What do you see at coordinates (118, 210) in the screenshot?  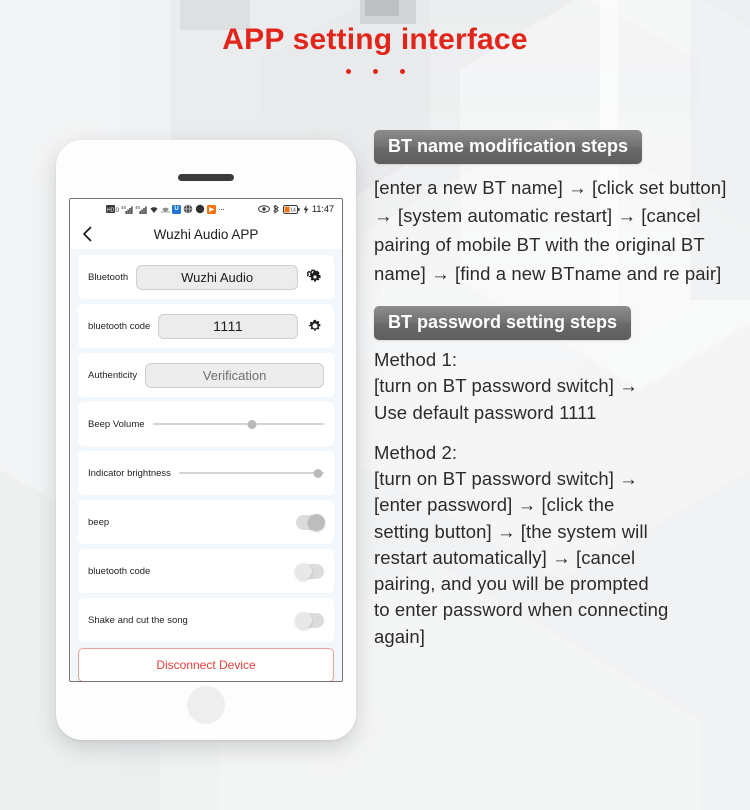 I see `svg-text: 0` at bounding box center [118, 210].